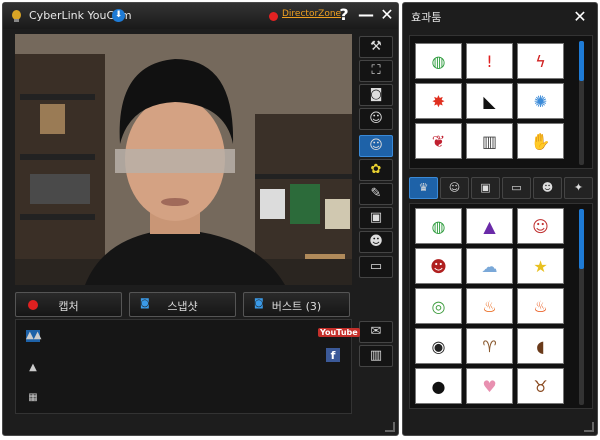  I want to click on effect-confetti-thumb: ✺, so click(540, 101).